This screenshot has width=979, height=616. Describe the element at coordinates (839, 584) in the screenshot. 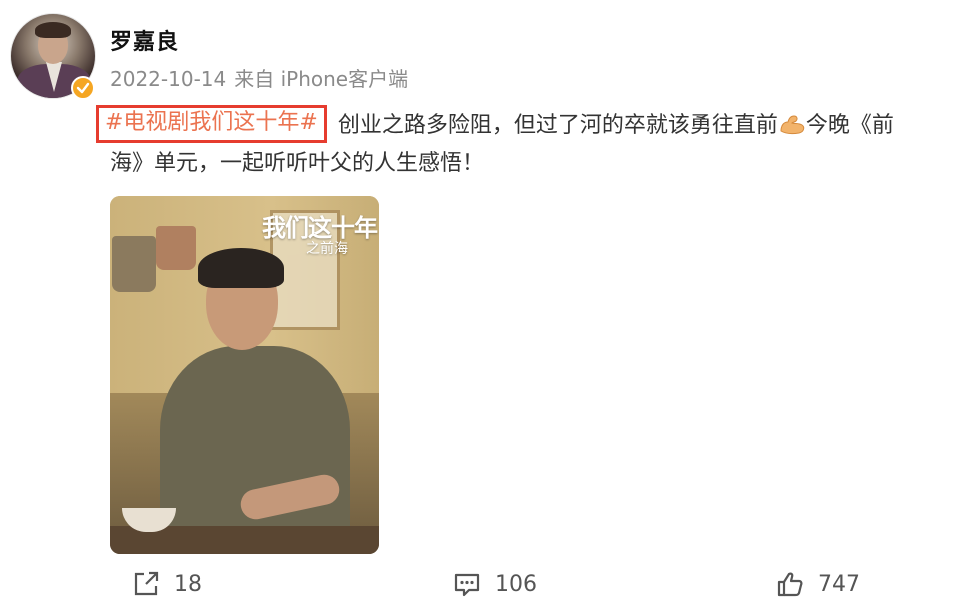

I see `like-count: 747` at that location.